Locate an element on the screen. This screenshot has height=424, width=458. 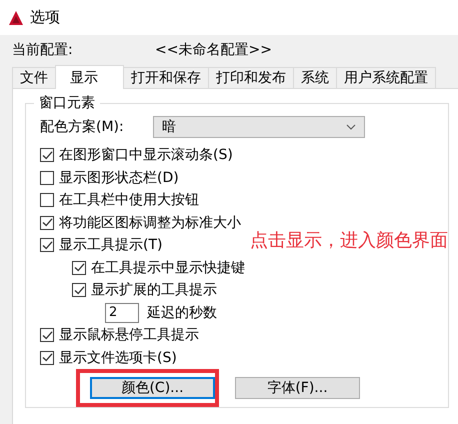
checkbox-label: 将功能区图标调整为标准大小 is located at coordinates (150, 223).